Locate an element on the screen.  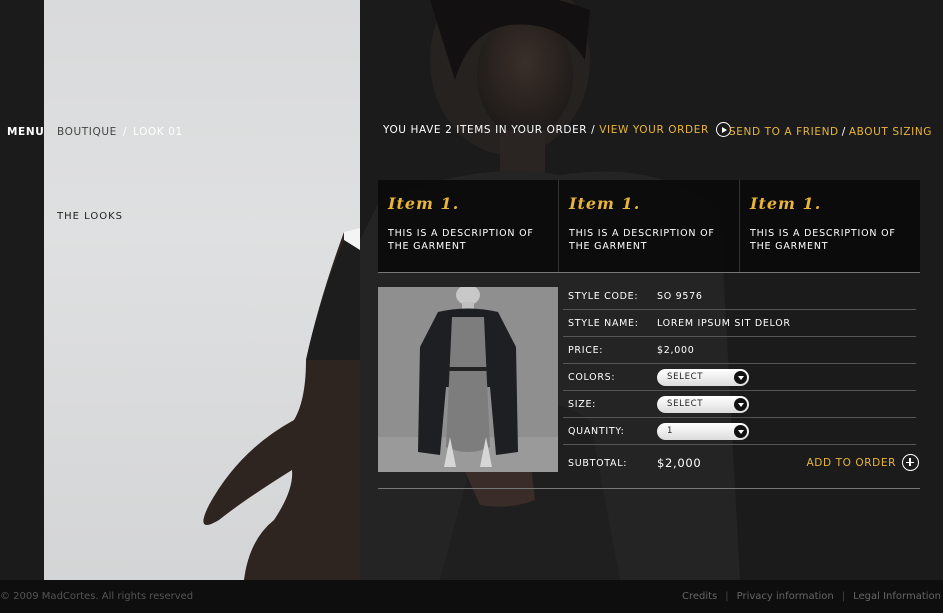
quantity-row: QUANTITY: 1 is located at coordinates (739, 431).